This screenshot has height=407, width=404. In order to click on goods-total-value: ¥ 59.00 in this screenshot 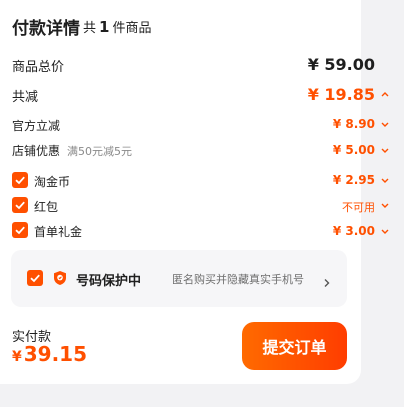, I will do `click(341, 64)`.